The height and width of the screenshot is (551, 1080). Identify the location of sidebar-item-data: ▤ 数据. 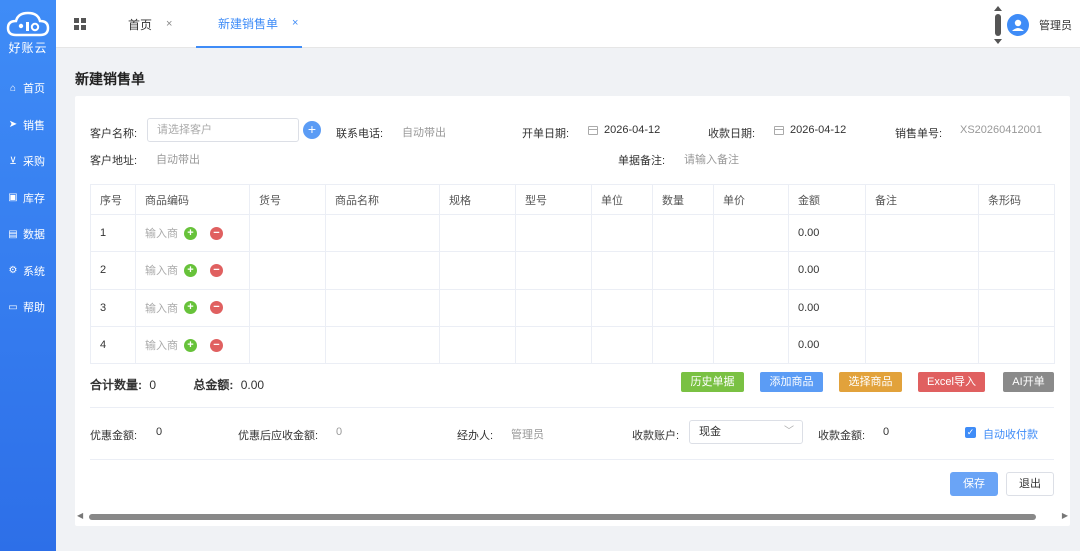
(28, 234).